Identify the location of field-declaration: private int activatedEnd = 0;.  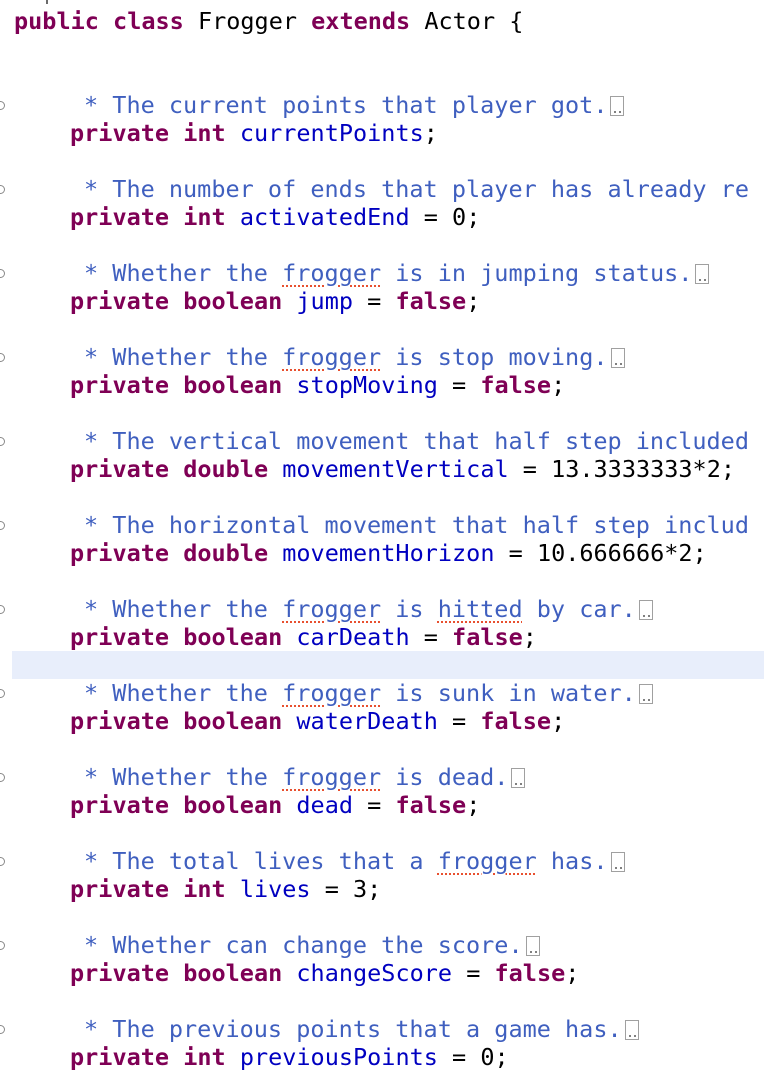
(275, 217).